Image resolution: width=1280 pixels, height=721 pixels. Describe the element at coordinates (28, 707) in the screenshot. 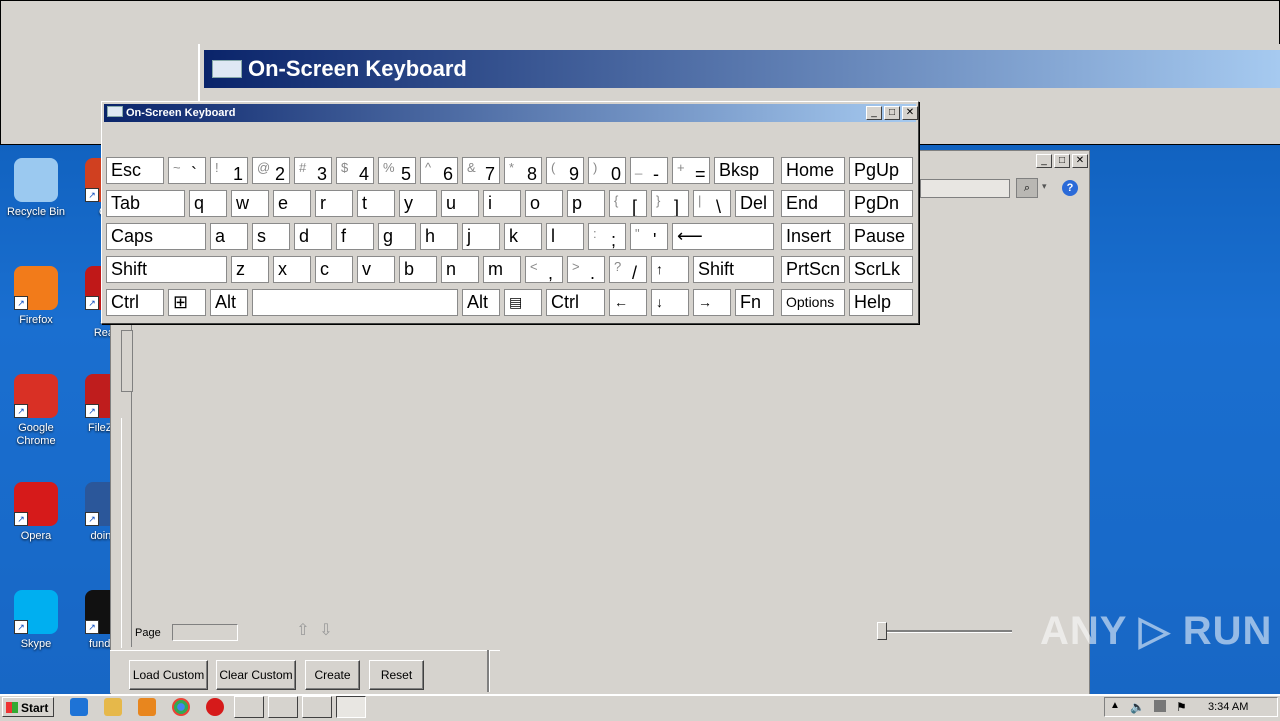

I see `start-button: Start` at that location.